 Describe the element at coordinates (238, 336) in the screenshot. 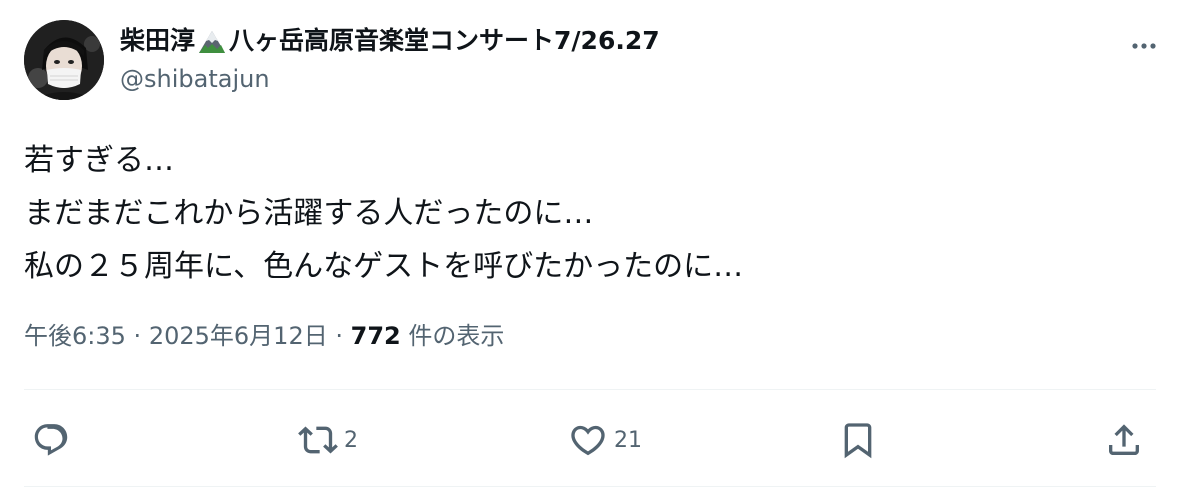

I see `tweet-date: 2025年6月12日` at that location.